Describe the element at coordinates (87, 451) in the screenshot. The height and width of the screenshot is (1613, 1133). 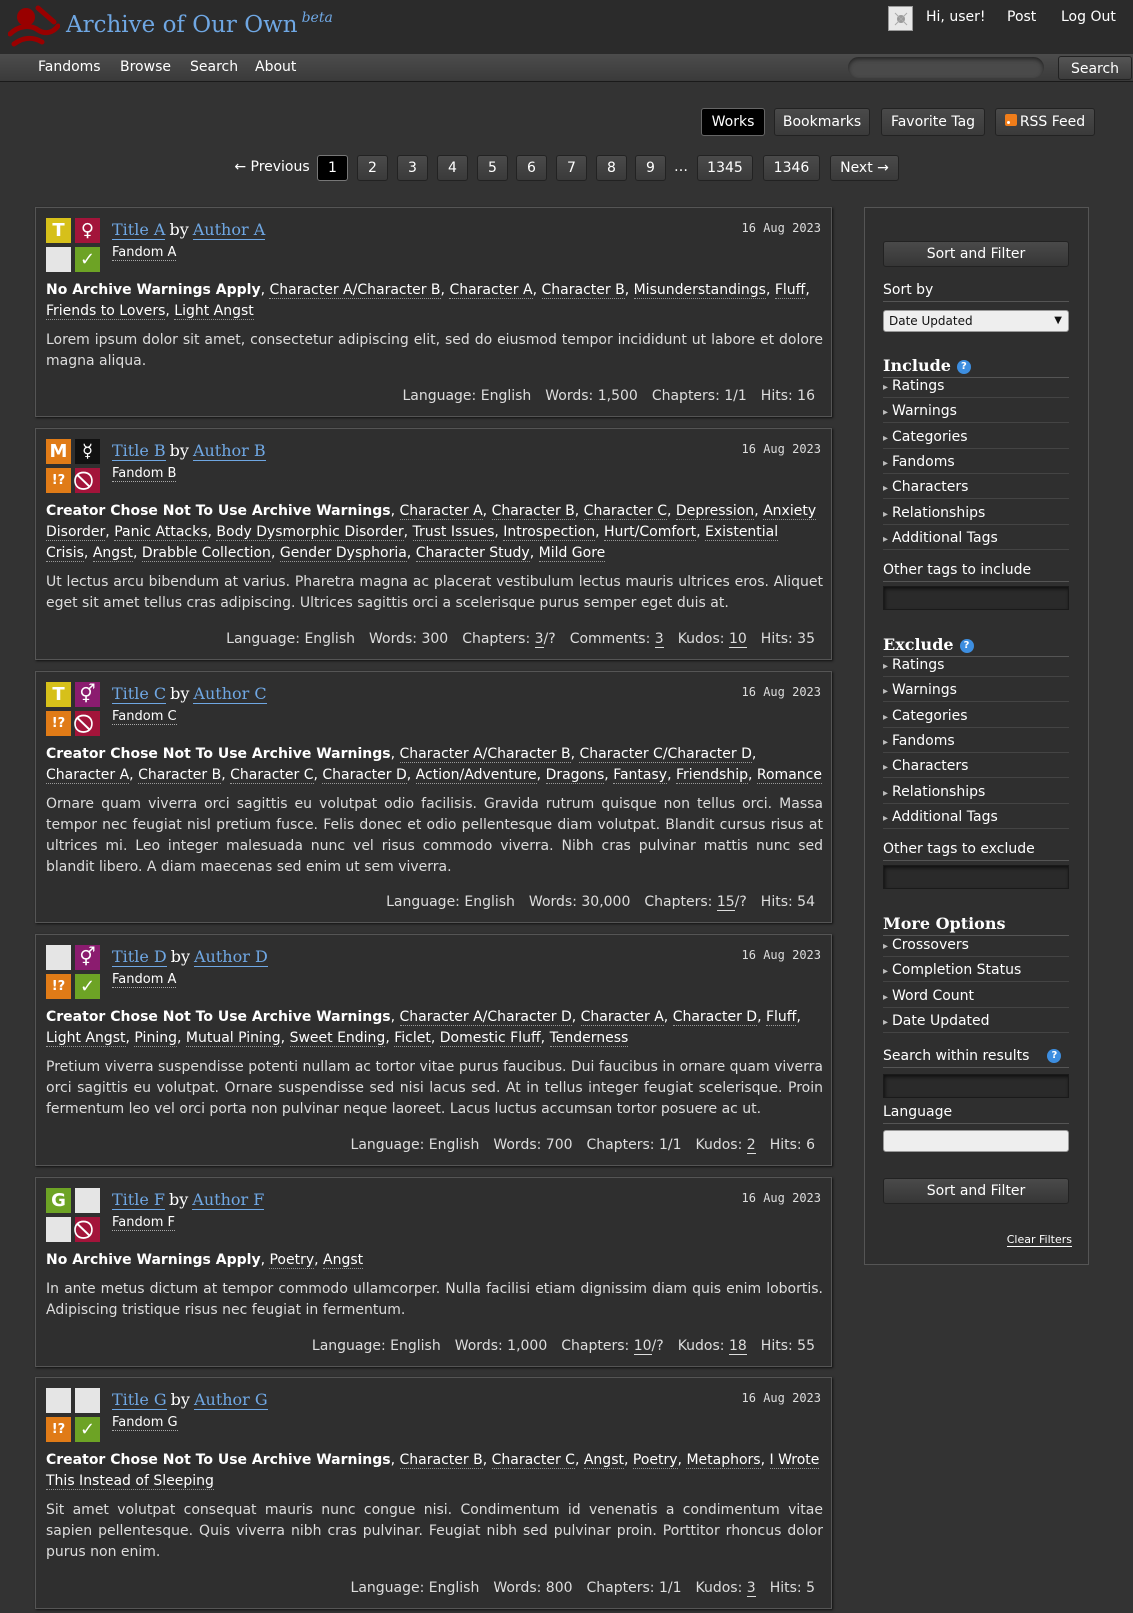
I see `category-other-icon: ☿` at that location.